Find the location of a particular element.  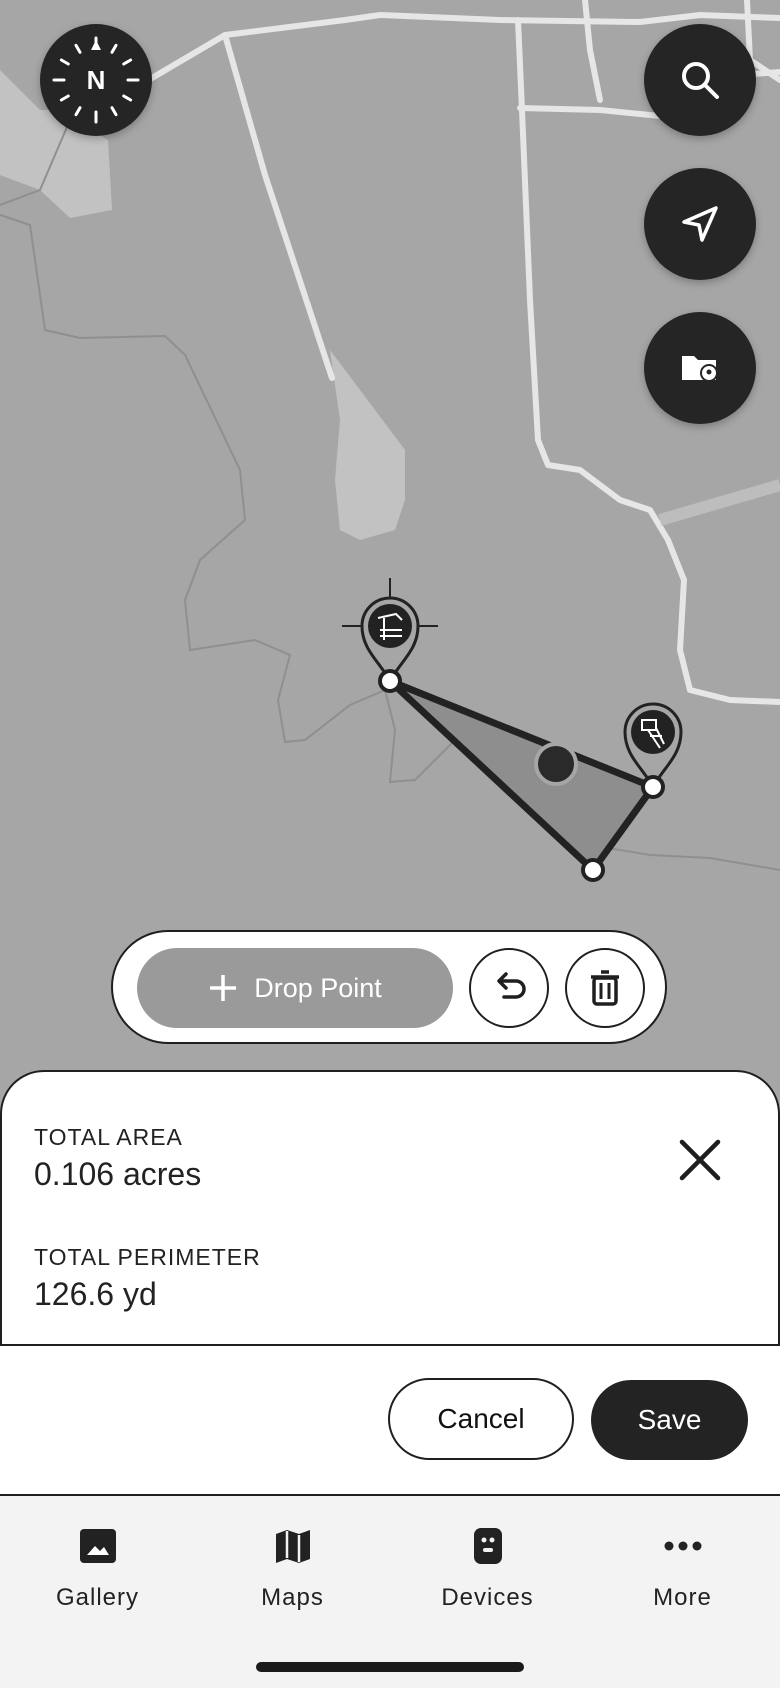

search-button is located at coordinates (700, 80).